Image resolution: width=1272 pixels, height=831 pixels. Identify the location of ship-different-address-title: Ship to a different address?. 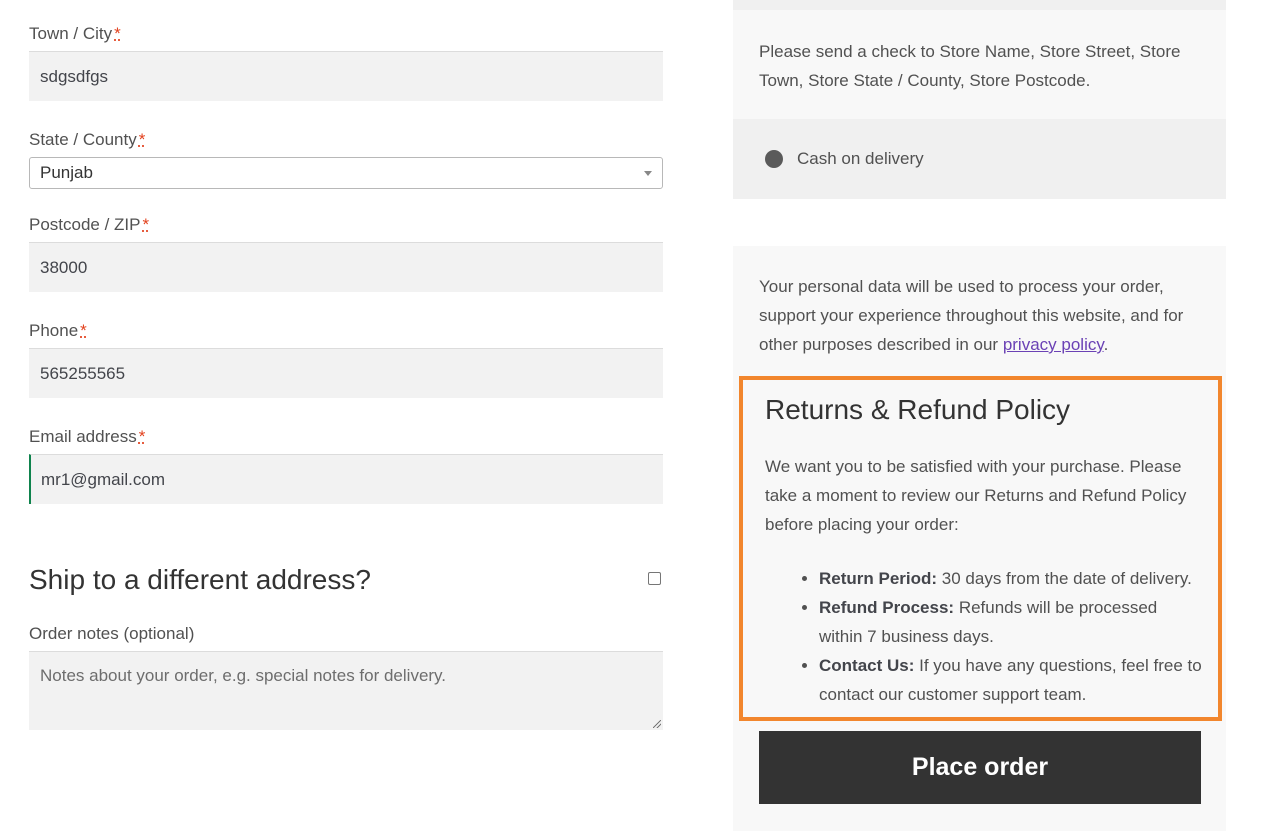
(200, 579).